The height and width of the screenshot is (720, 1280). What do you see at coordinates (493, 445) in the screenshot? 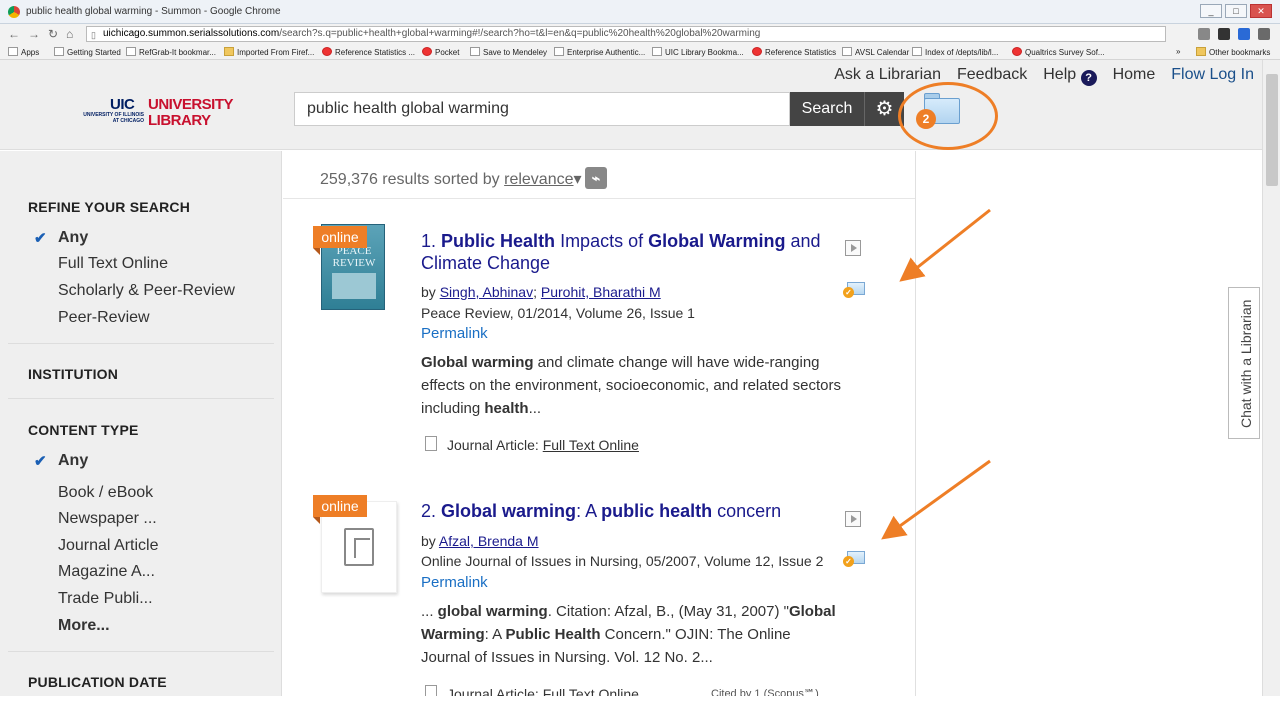
I see `content-type-label: Journal Article:` at bounding box center [493, 445].